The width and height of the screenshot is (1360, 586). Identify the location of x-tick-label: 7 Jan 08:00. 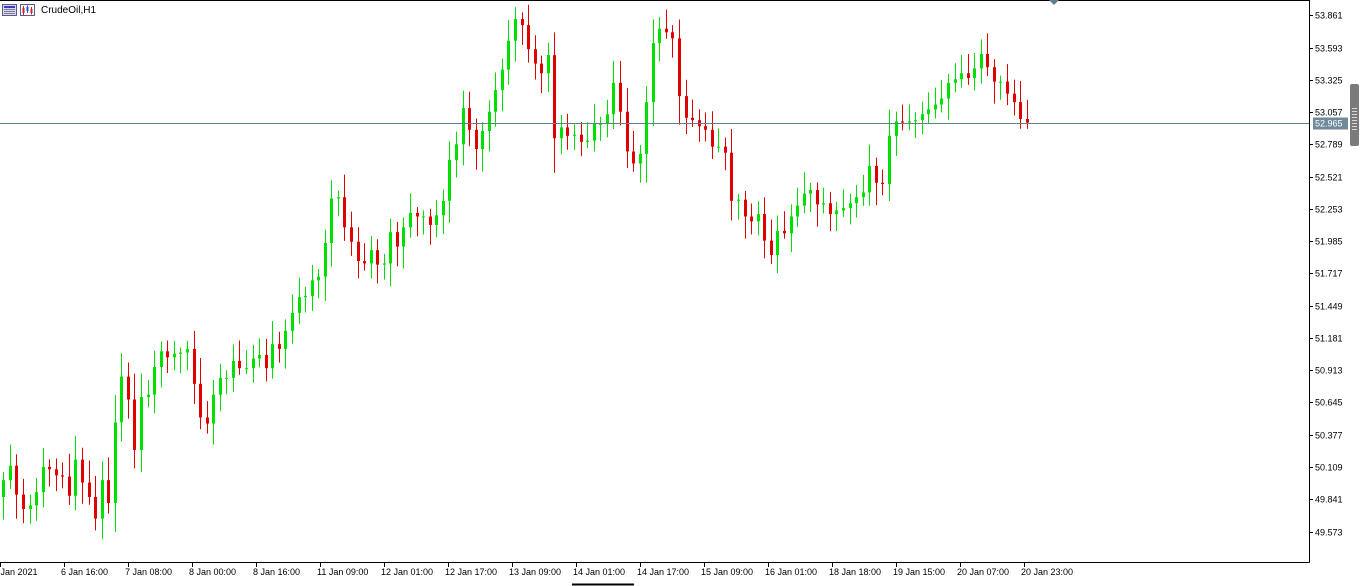
(148, 572).